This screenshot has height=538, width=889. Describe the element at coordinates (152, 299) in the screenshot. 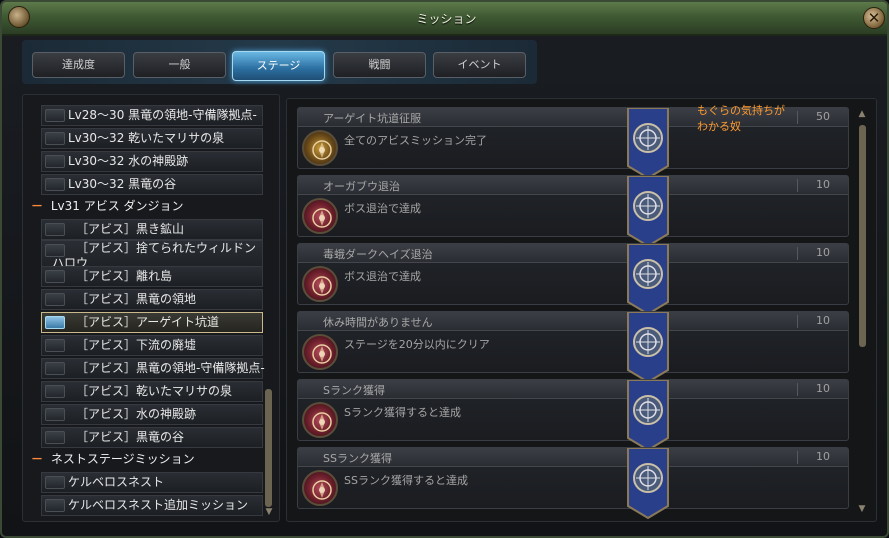

I see `abyss-list-item: ［アビス］黒竜の領地` at that location.